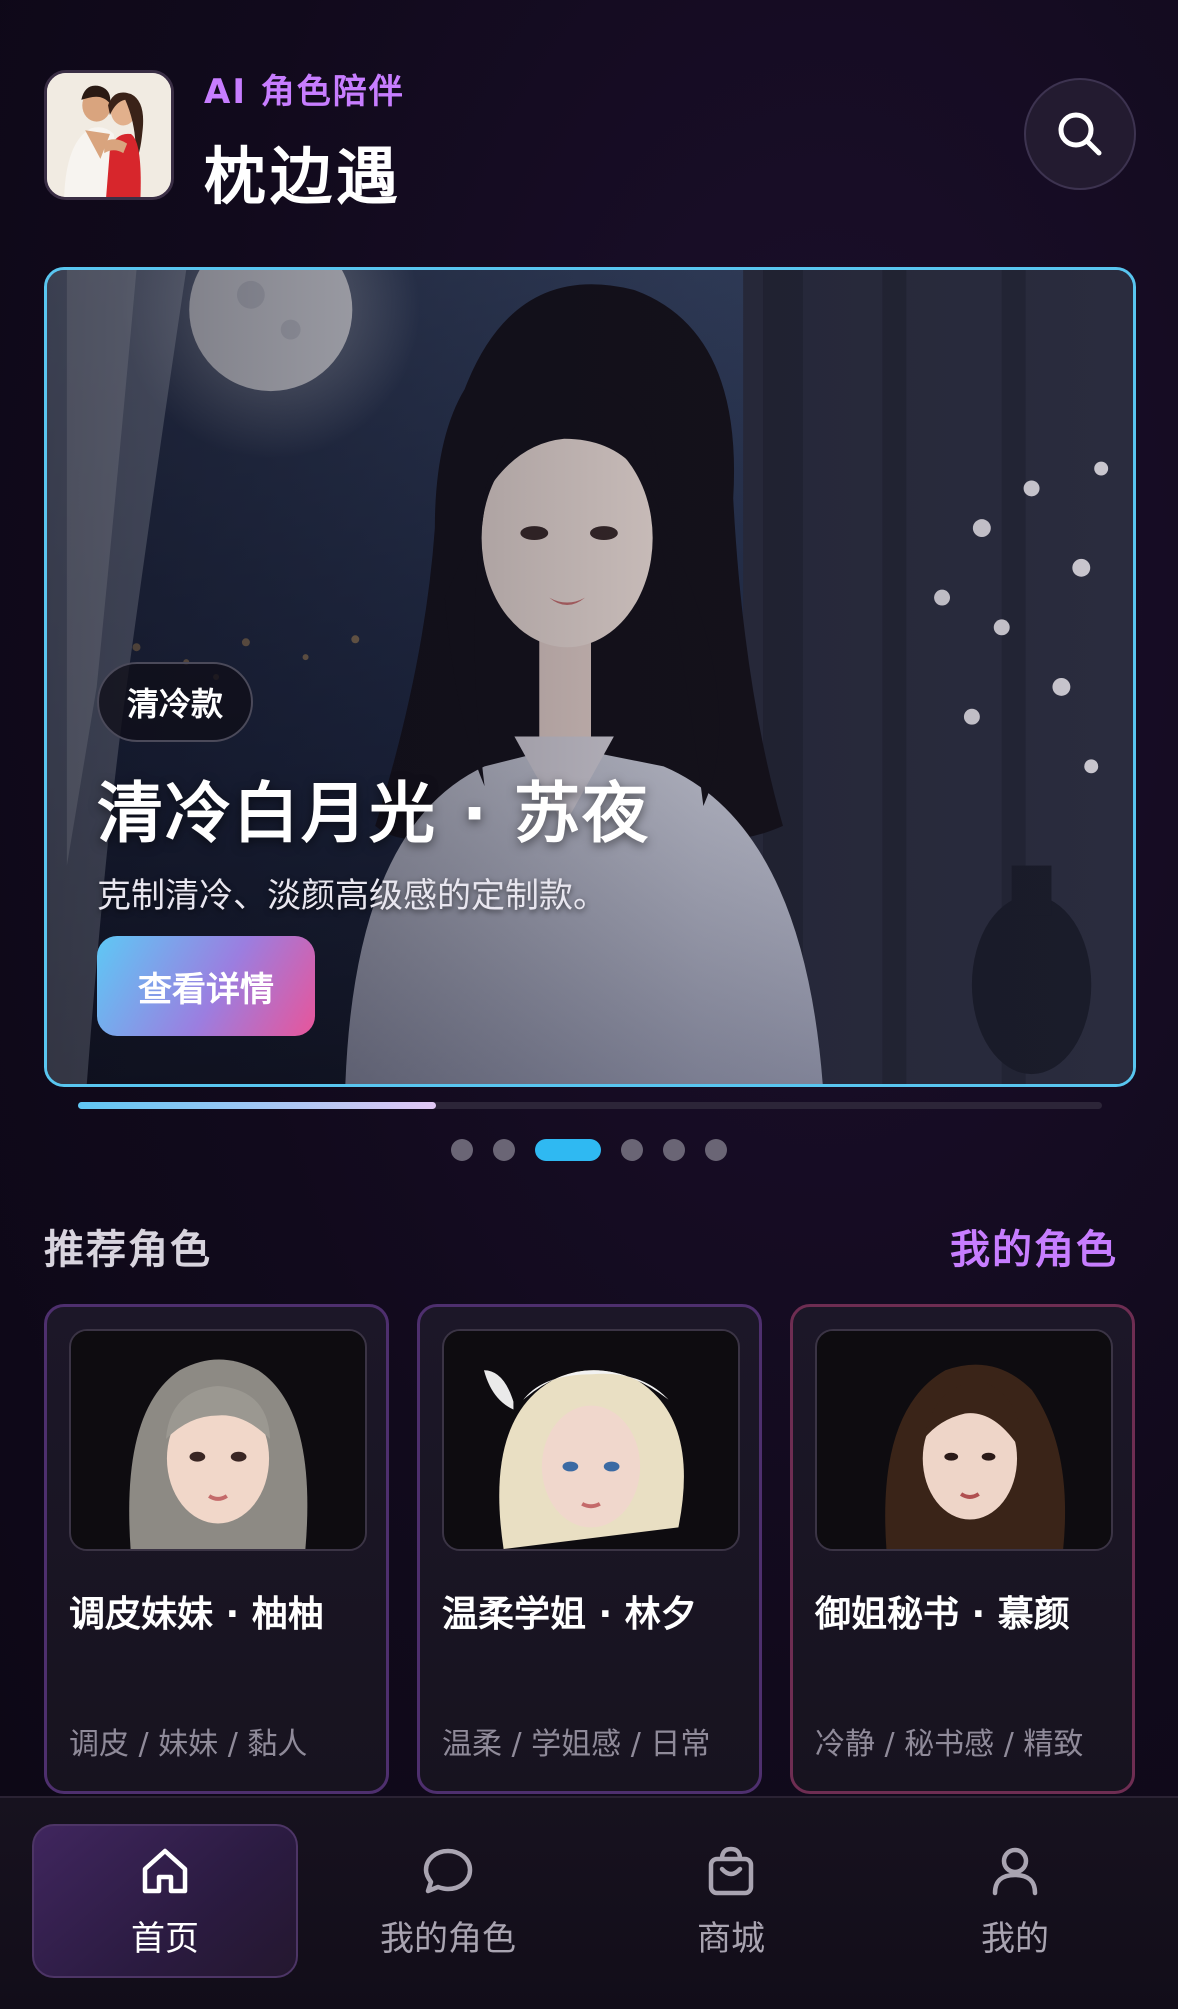 The width and height of the screenshot is (1178, 2009). I want to click on role-tags: 调皮 / 妹妹 / 黏人, so click(188, 1744).